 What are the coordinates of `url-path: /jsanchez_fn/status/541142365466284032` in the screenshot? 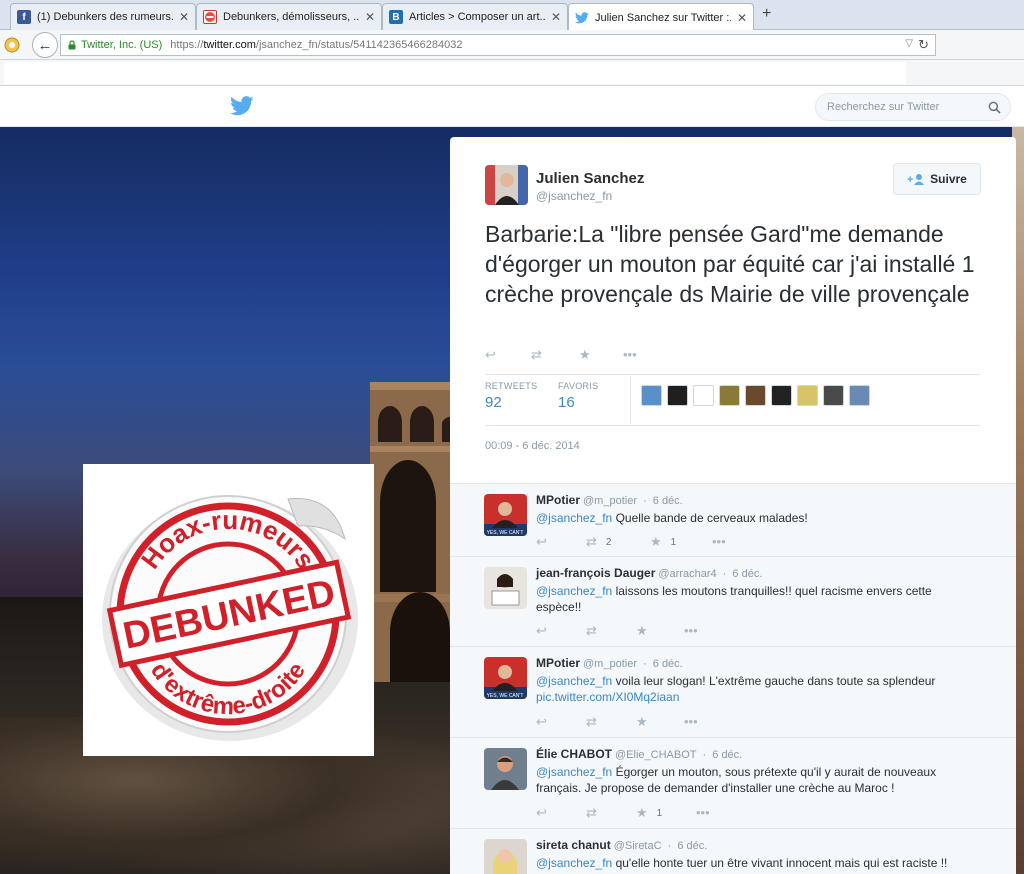 It's located at (359, 45).